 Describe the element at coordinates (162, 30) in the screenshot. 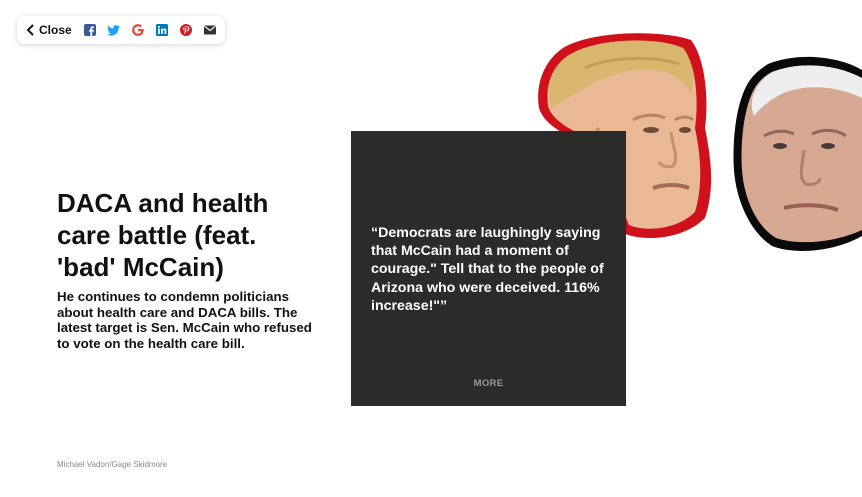

I see `linkedin-icon` at that location.